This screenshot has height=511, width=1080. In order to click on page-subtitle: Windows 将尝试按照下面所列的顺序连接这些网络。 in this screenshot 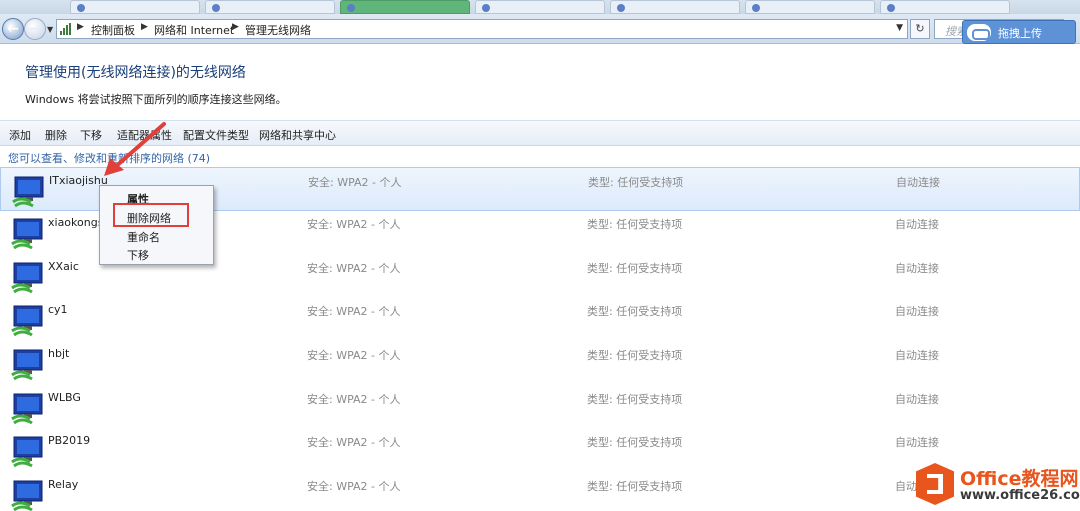, I will do `click(156, 99)`.